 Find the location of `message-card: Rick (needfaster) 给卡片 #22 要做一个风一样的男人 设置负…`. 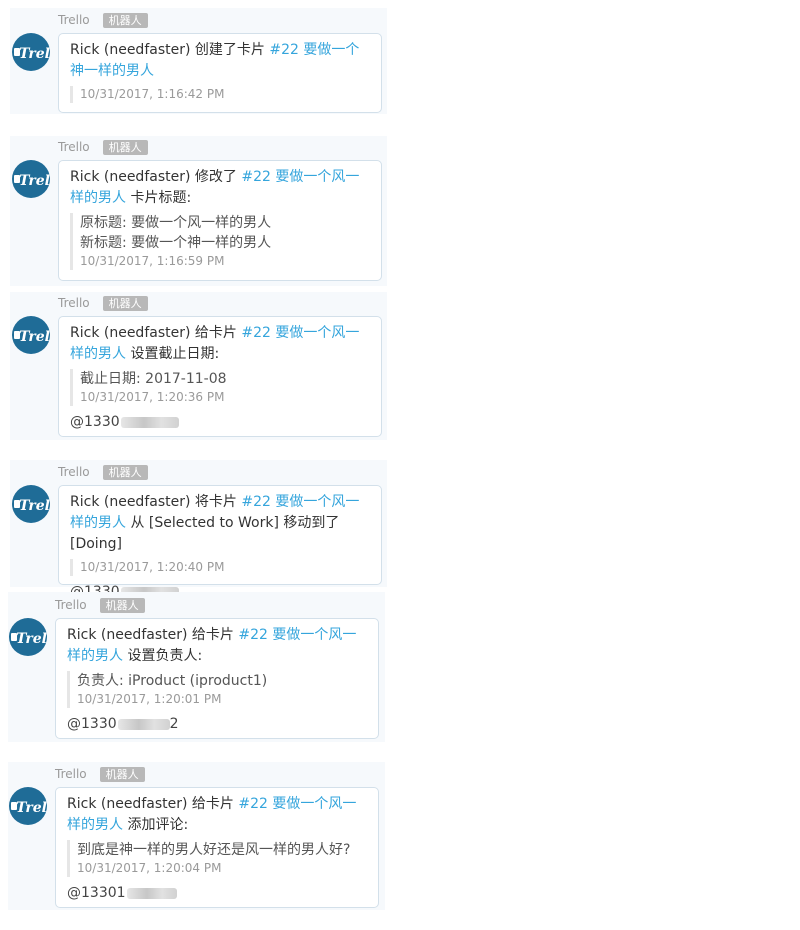

message-card: Rick (needfaster) 给卡片 #22 要做一个风一样的男人 设置负… is located at coordinates (217, 678).